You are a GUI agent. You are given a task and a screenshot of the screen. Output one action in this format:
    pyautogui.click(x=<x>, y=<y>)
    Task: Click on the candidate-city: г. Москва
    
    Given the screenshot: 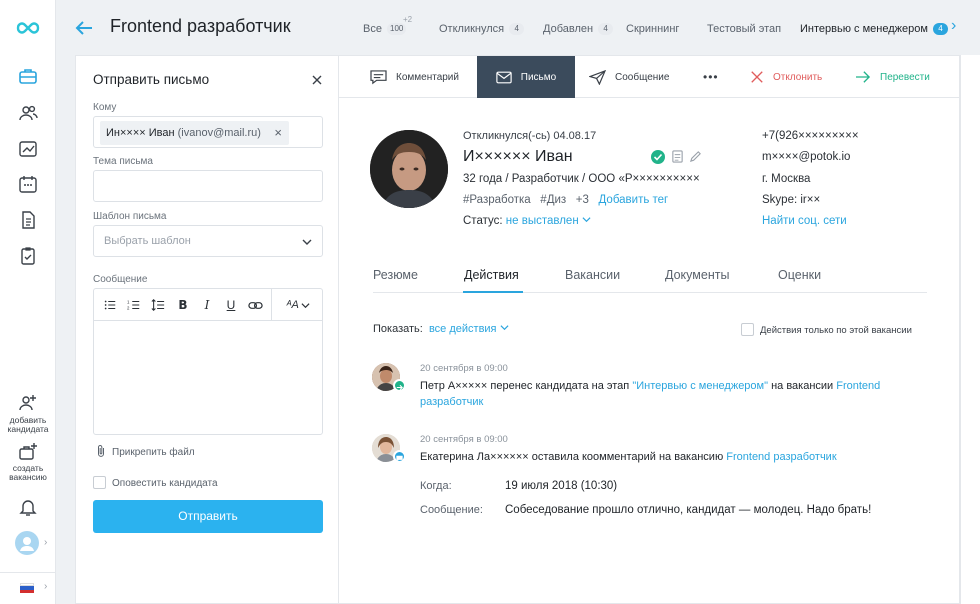 What is the action you would take?
    pyautogui.click(x=786, y=179)
    